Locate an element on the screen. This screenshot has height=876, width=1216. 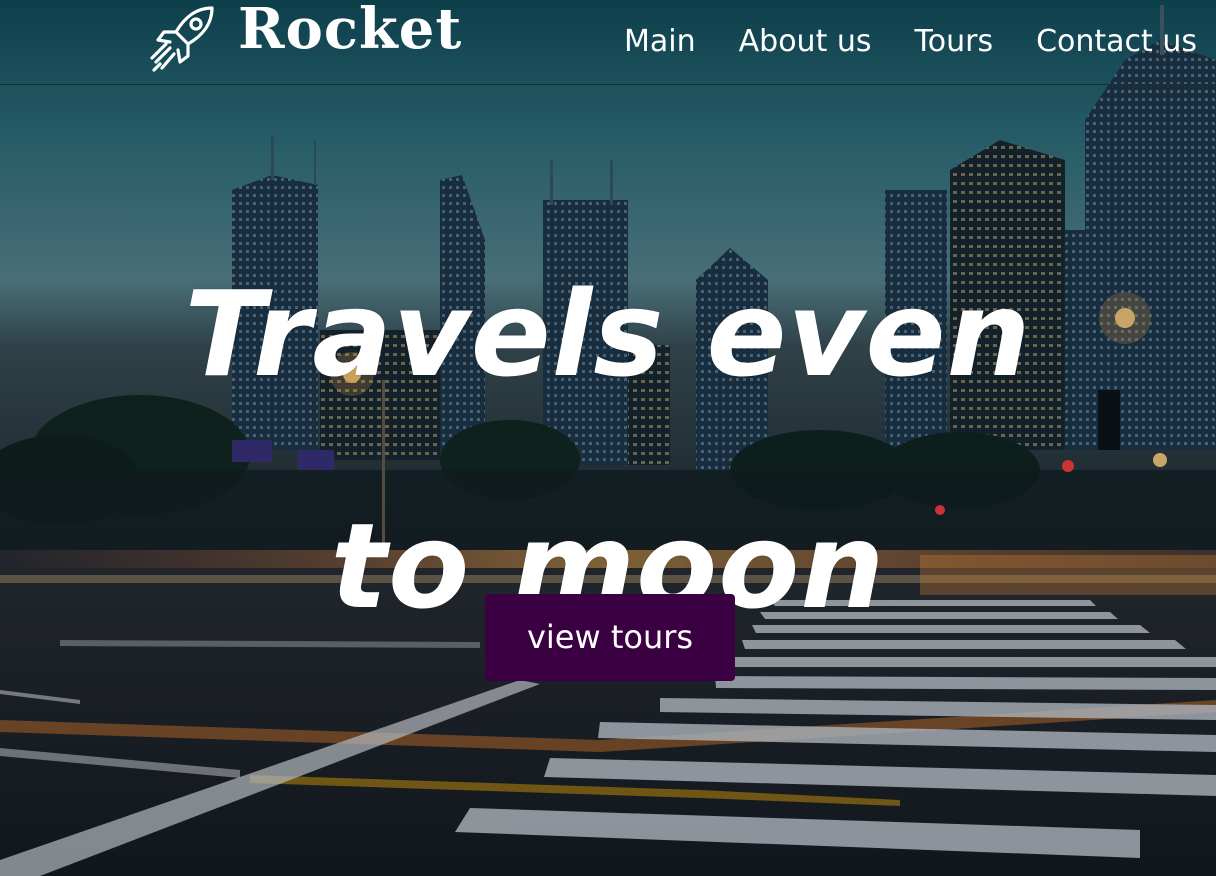
site-header: Rocket Main About us Tours Contact us is located at coordinates (608, 42).